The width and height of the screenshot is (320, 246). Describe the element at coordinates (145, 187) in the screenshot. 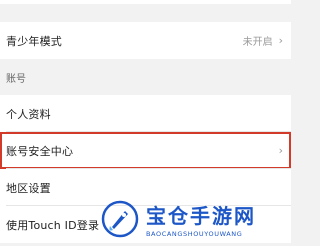

I see `region-row: 地区设置` at that location.